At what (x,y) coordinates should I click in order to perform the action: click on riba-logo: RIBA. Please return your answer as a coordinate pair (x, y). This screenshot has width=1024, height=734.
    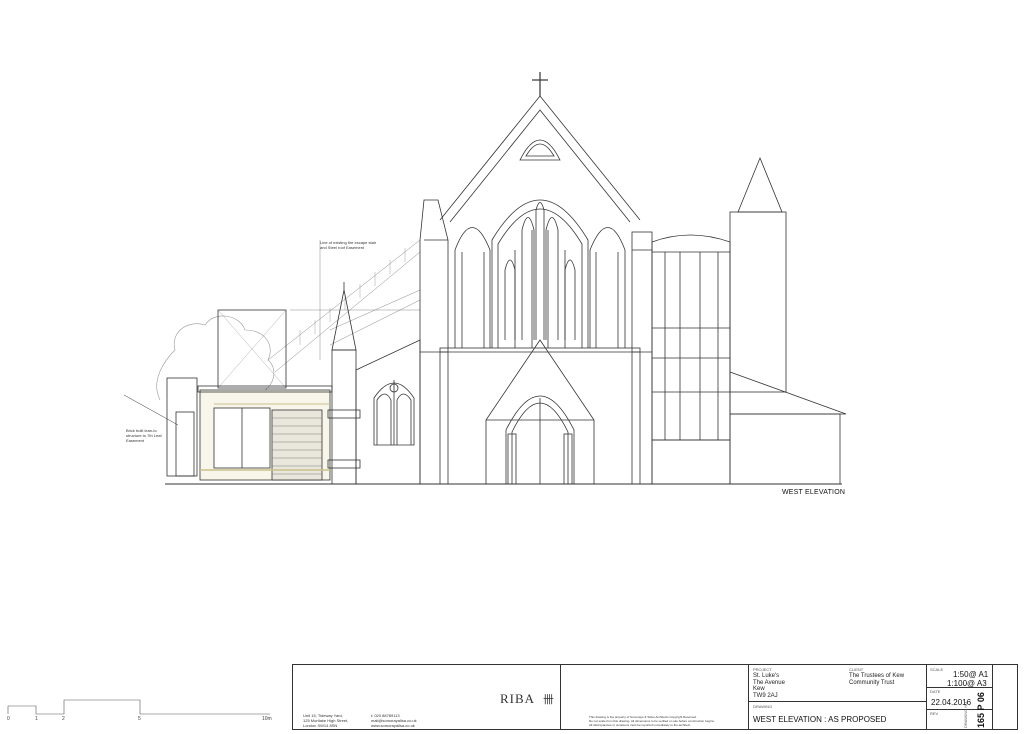
    Looking at the image, I should click on (518, 698).